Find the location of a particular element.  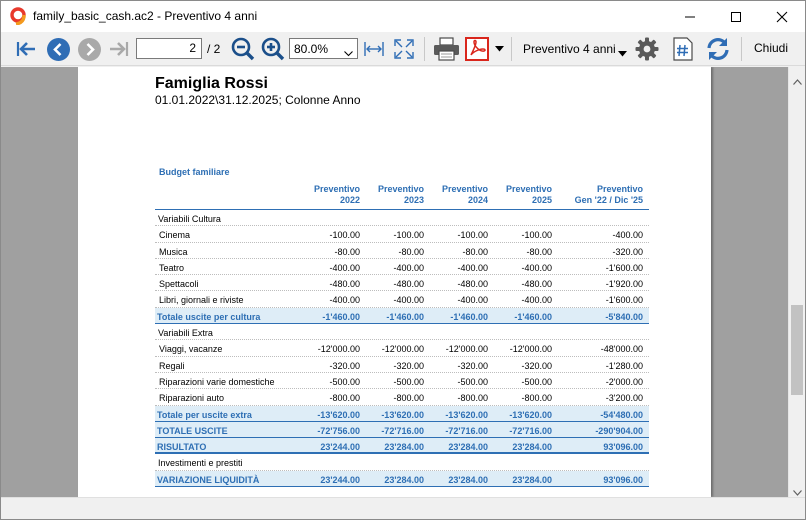

pdf-icon is located at coordinates (477, 49).